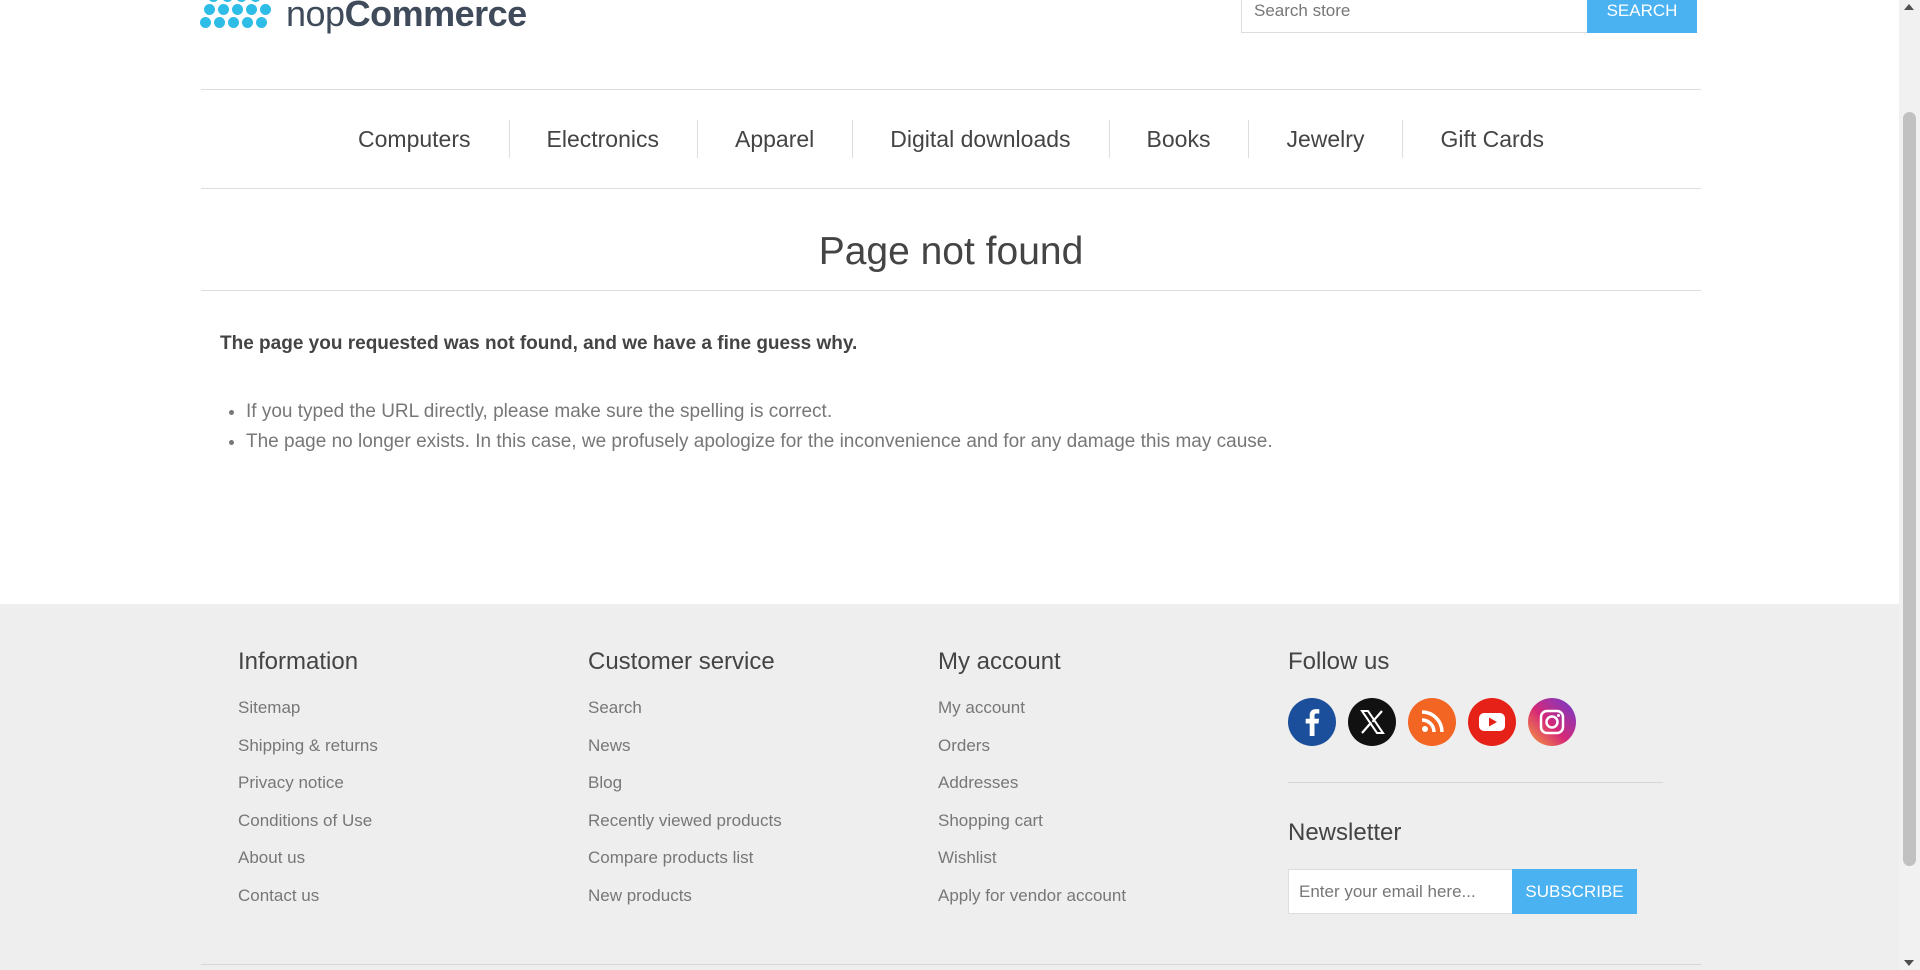 Image resolution: width=1920 pixels, height=970 pixels. Describe the element at coordinates (685, 755) in the screenshot. I see `footer-link-news: News` at that location.